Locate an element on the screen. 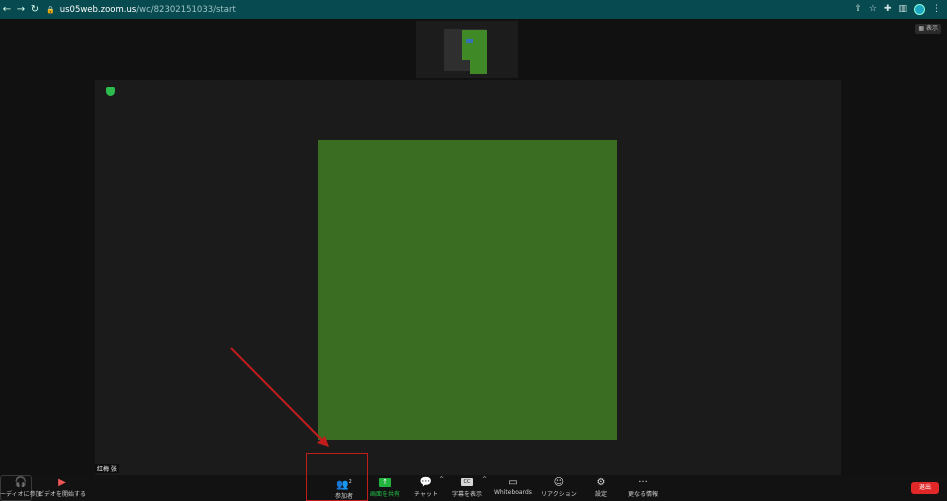 This screenshot has width=947, height=501. settings-label: 設定 is located at coordinates (601, 494).